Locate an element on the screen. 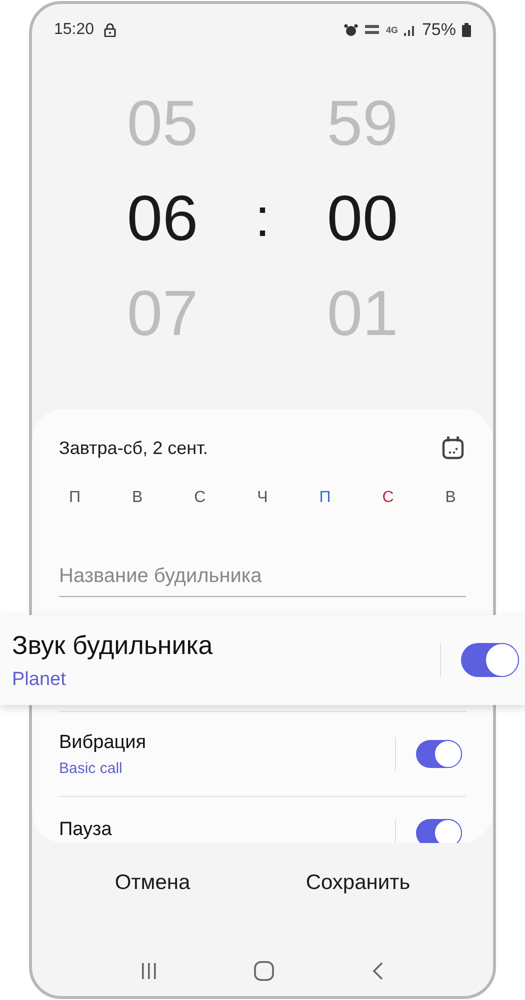 The height and width of the screenshot is (1000, 525). weekday-toggle: Ч is located at coordinates (262, 498).